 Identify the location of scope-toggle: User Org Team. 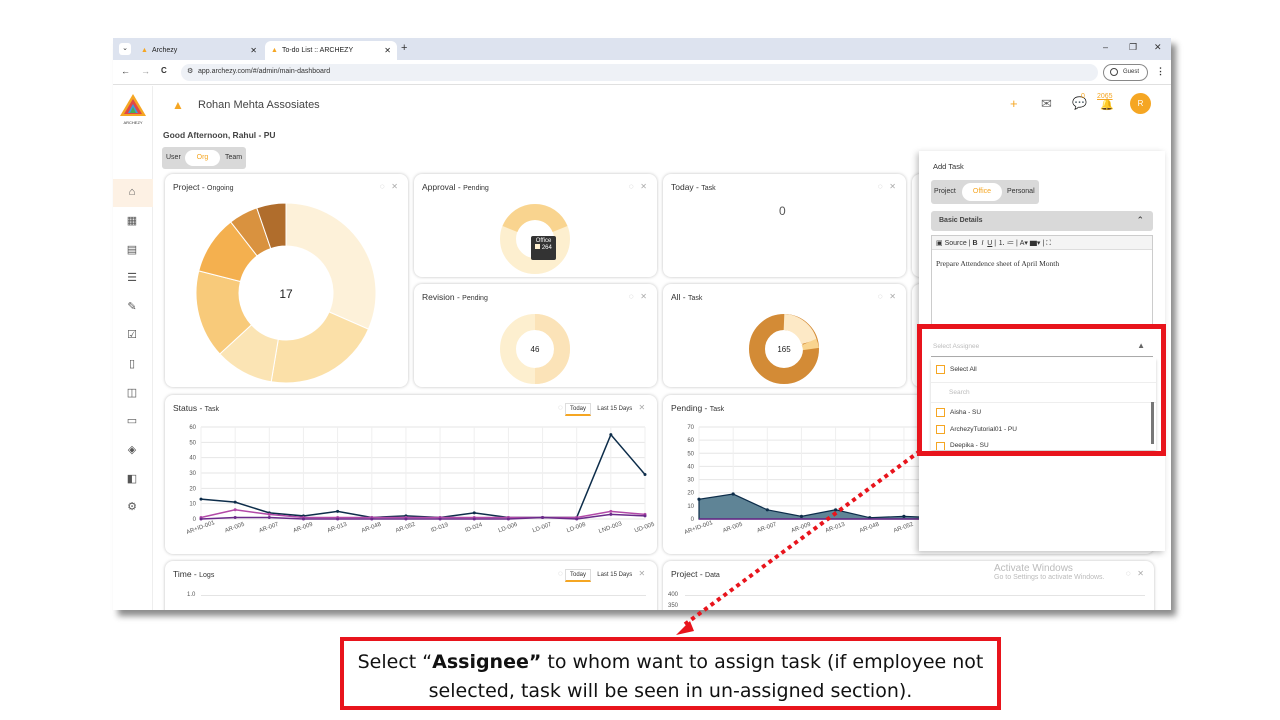
(204, 158).